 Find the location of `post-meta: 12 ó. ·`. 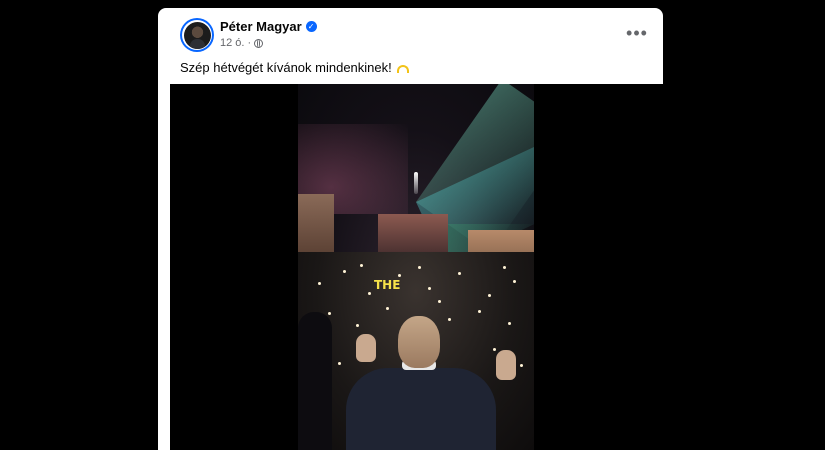

post-meta: 12 ó. · is located at coordinates (242, 43).